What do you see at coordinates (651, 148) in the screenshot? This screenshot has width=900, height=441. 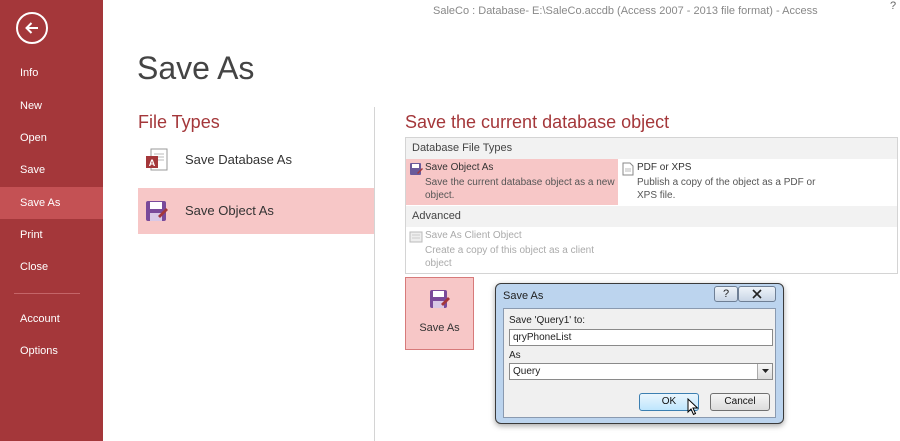 I see `database-file-types-header: Database File Types` at bounding box center [651, 148].